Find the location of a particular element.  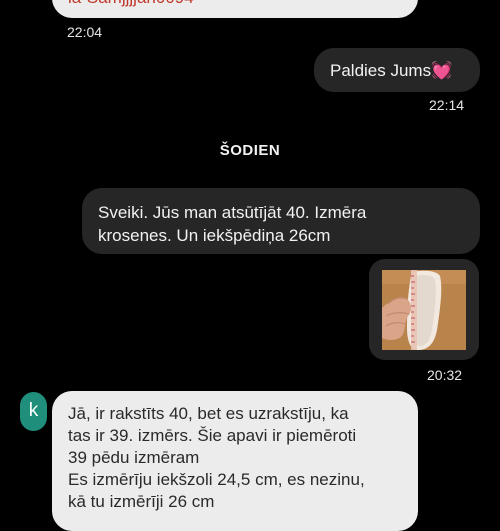

message-timestamp: 20:32 is located at coordinates (445, 375).